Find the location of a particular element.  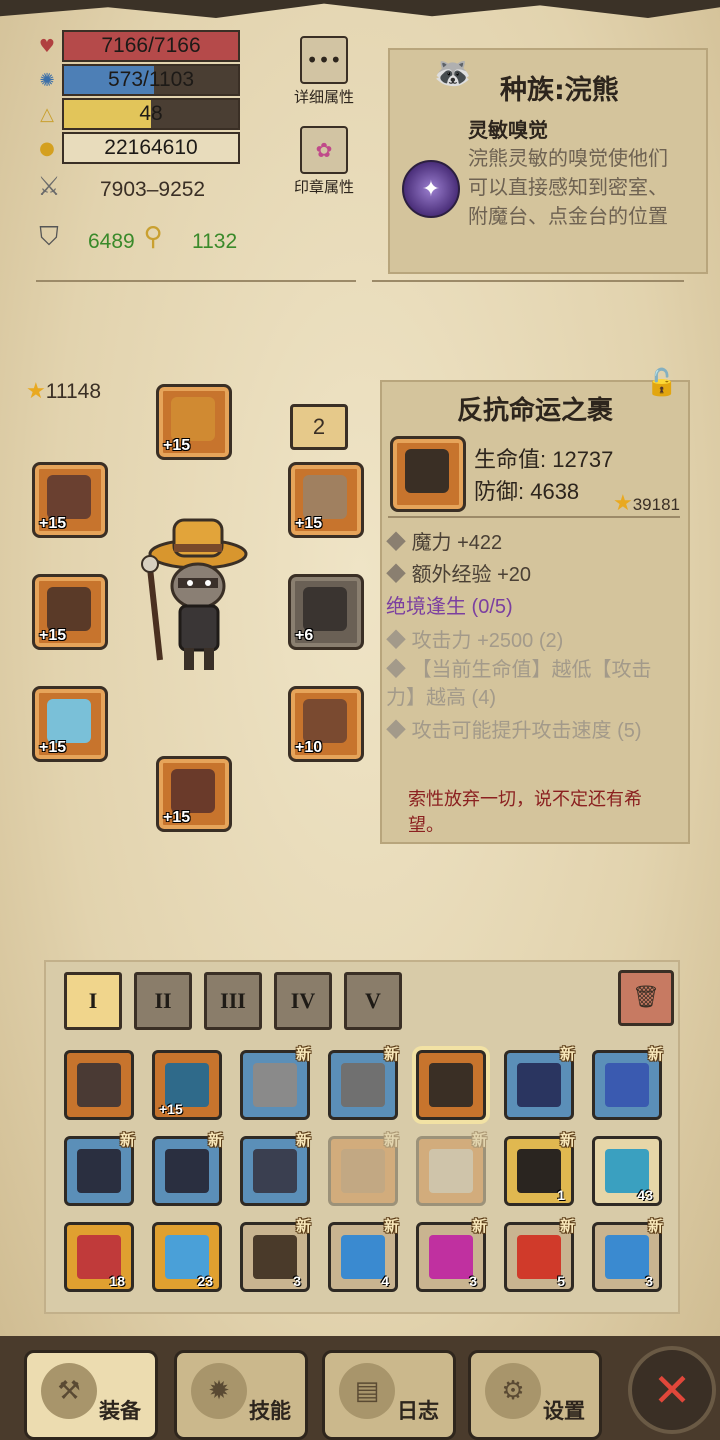

equipment-power: ★11148 is located at coordinates (63, 391).